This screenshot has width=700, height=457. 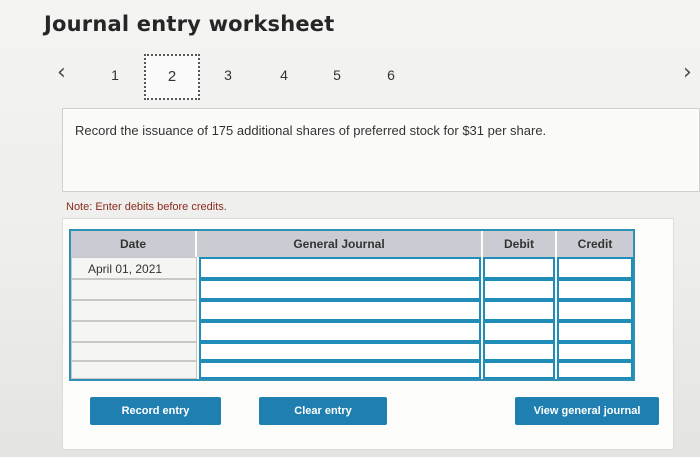 I want to click on view-general-journal-button: View general journal, so click(x=587, y=411).